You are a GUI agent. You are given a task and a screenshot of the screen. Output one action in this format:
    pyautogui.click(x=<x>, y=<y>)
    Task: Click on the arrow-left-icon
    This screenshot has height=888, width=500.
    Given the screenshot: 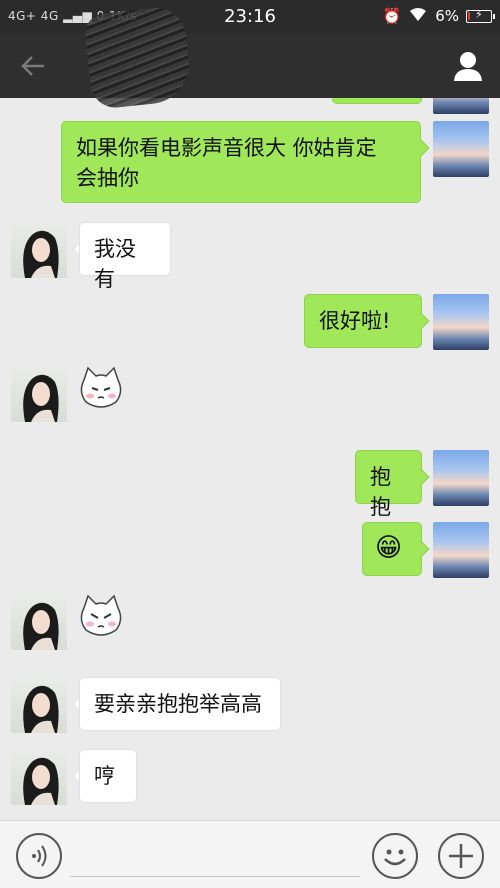 What is the action you would take?
    pyautogui.click(x=32, y=66)
    